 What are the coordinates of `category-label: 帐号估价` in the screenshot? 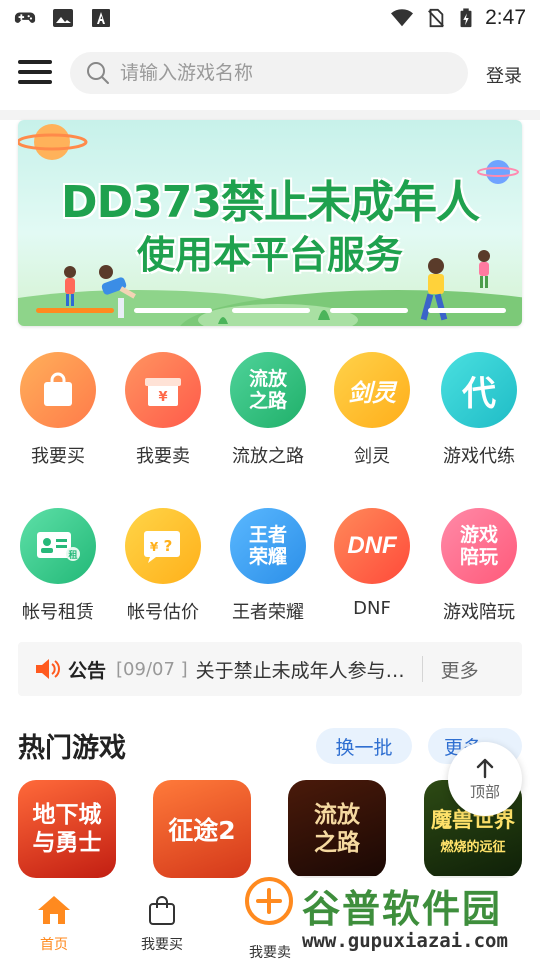 It's located at (163, 612).